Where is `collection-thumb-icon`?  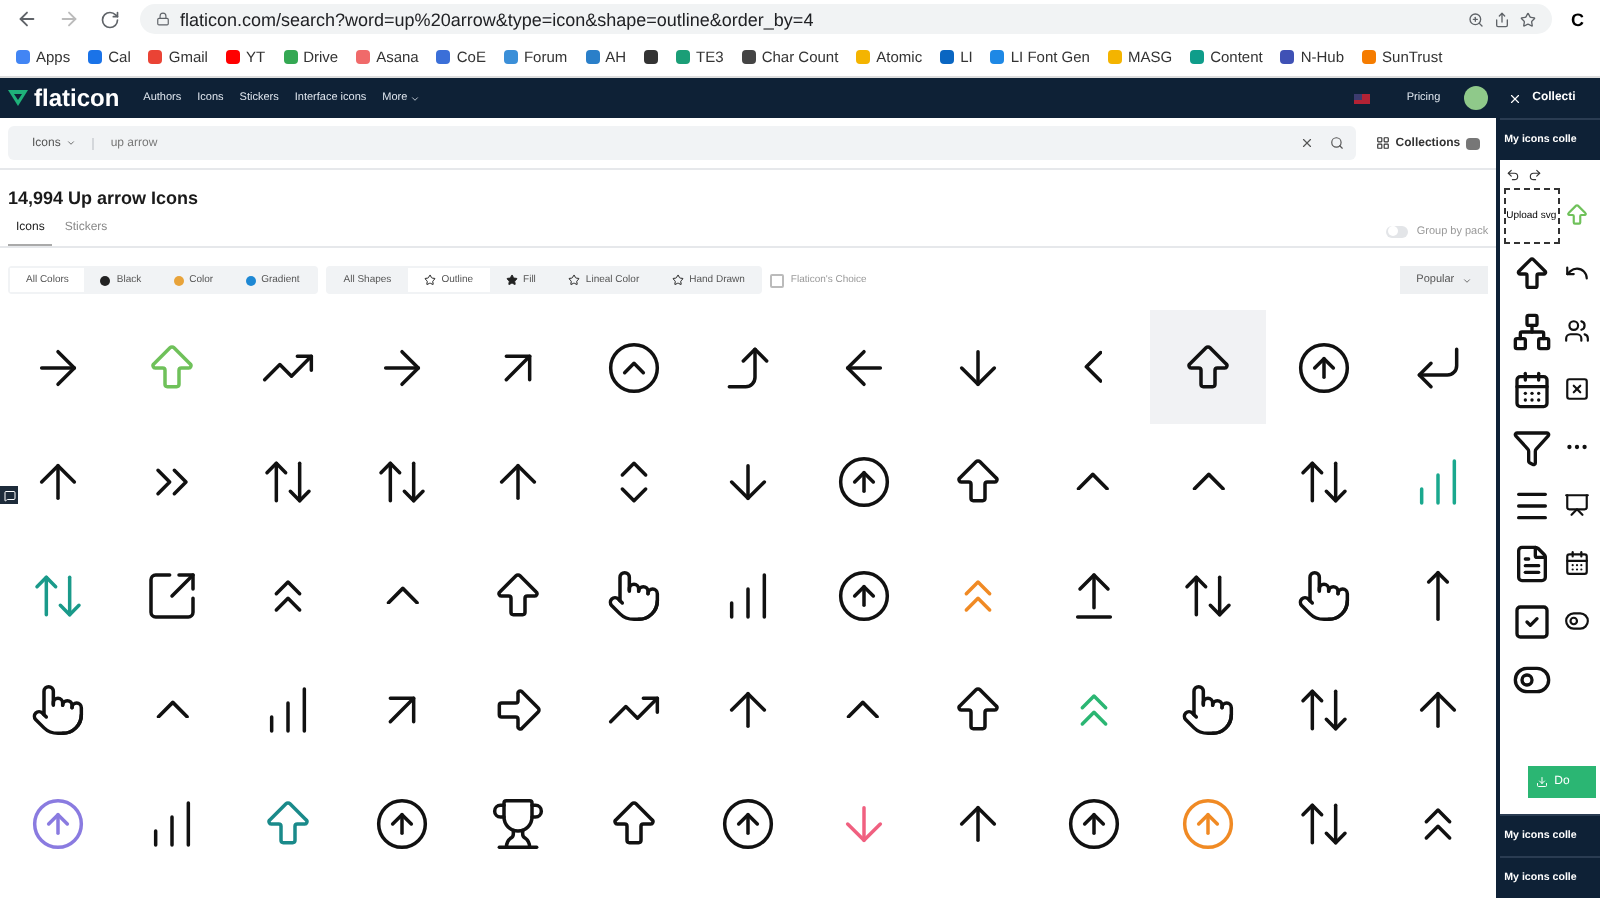 collection-thumb-icon is located at coordinates (1473, 143).